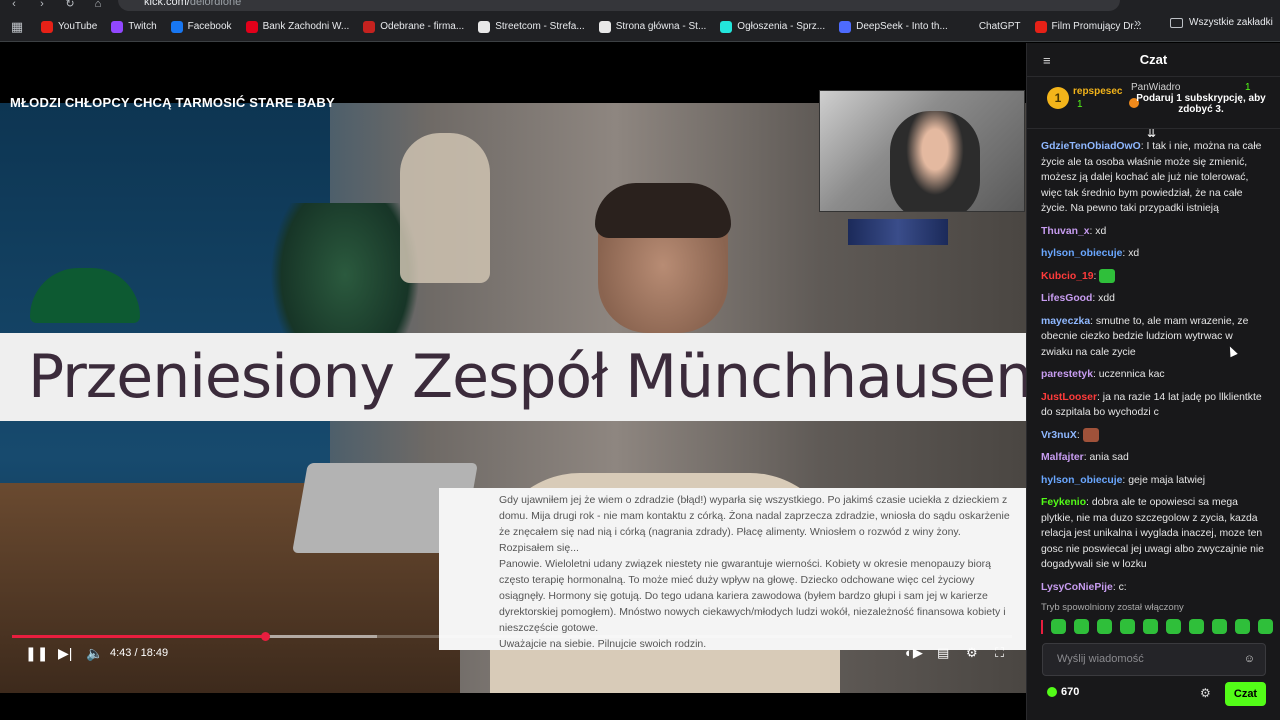 Image resolution: width=1280 pixels, height=720 pixels. I want to click on top-gifter-name: repspesec, so click(1097, 91).